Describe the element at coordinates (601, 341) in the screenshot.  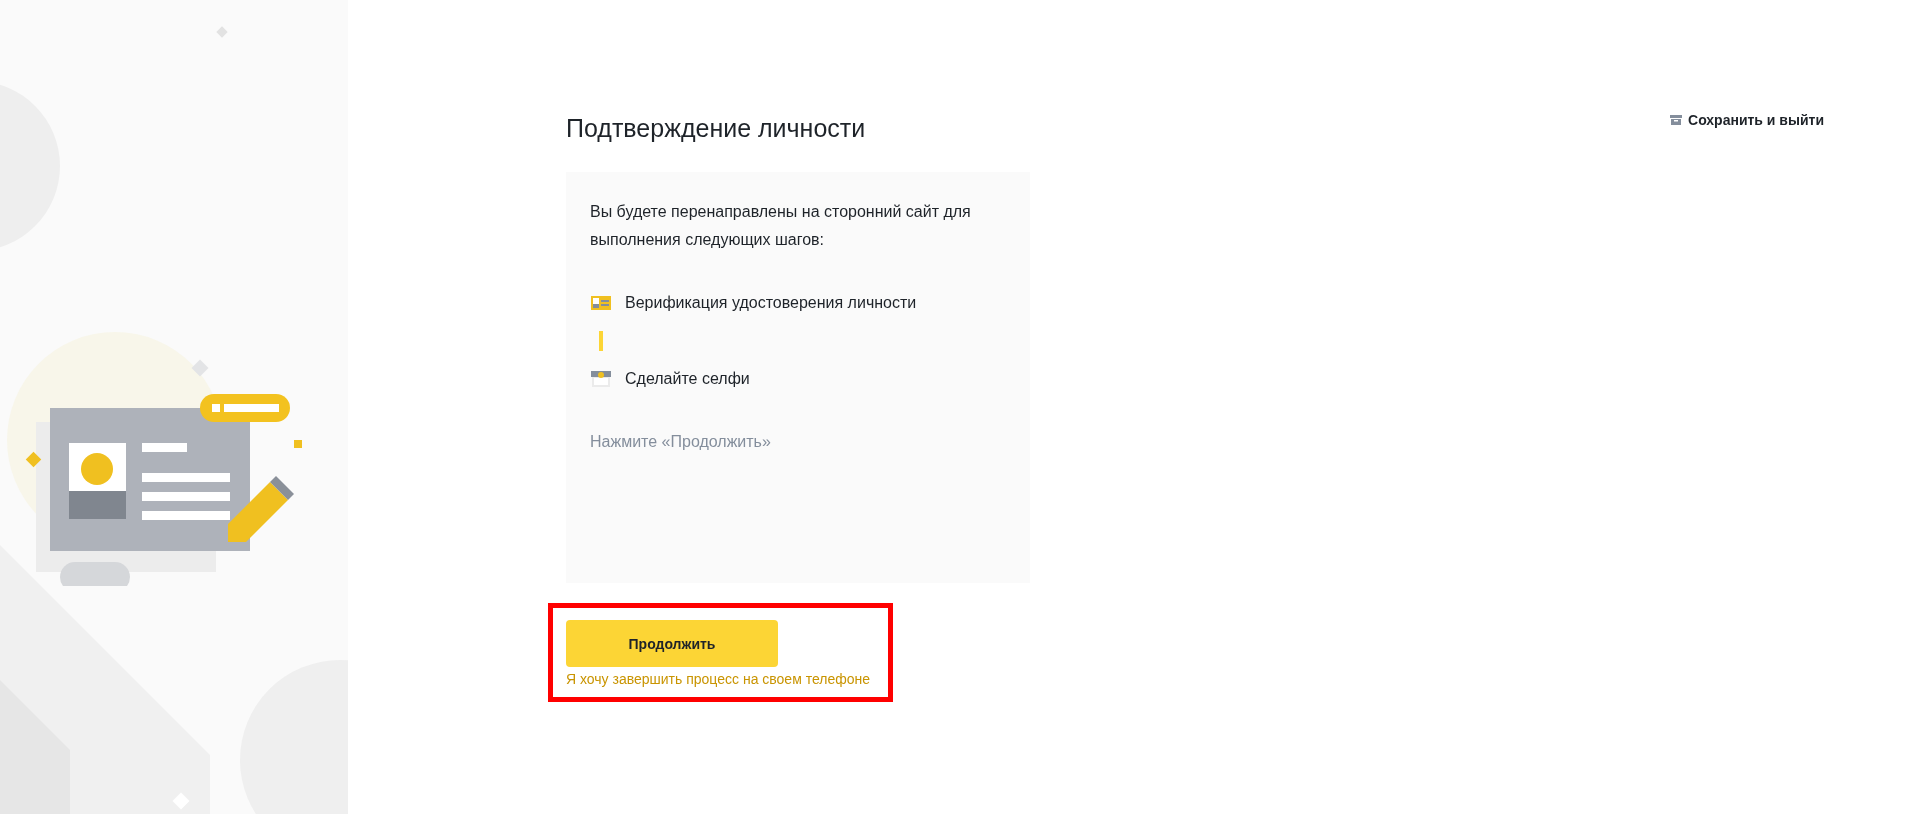
I see `step-connector` at that location.